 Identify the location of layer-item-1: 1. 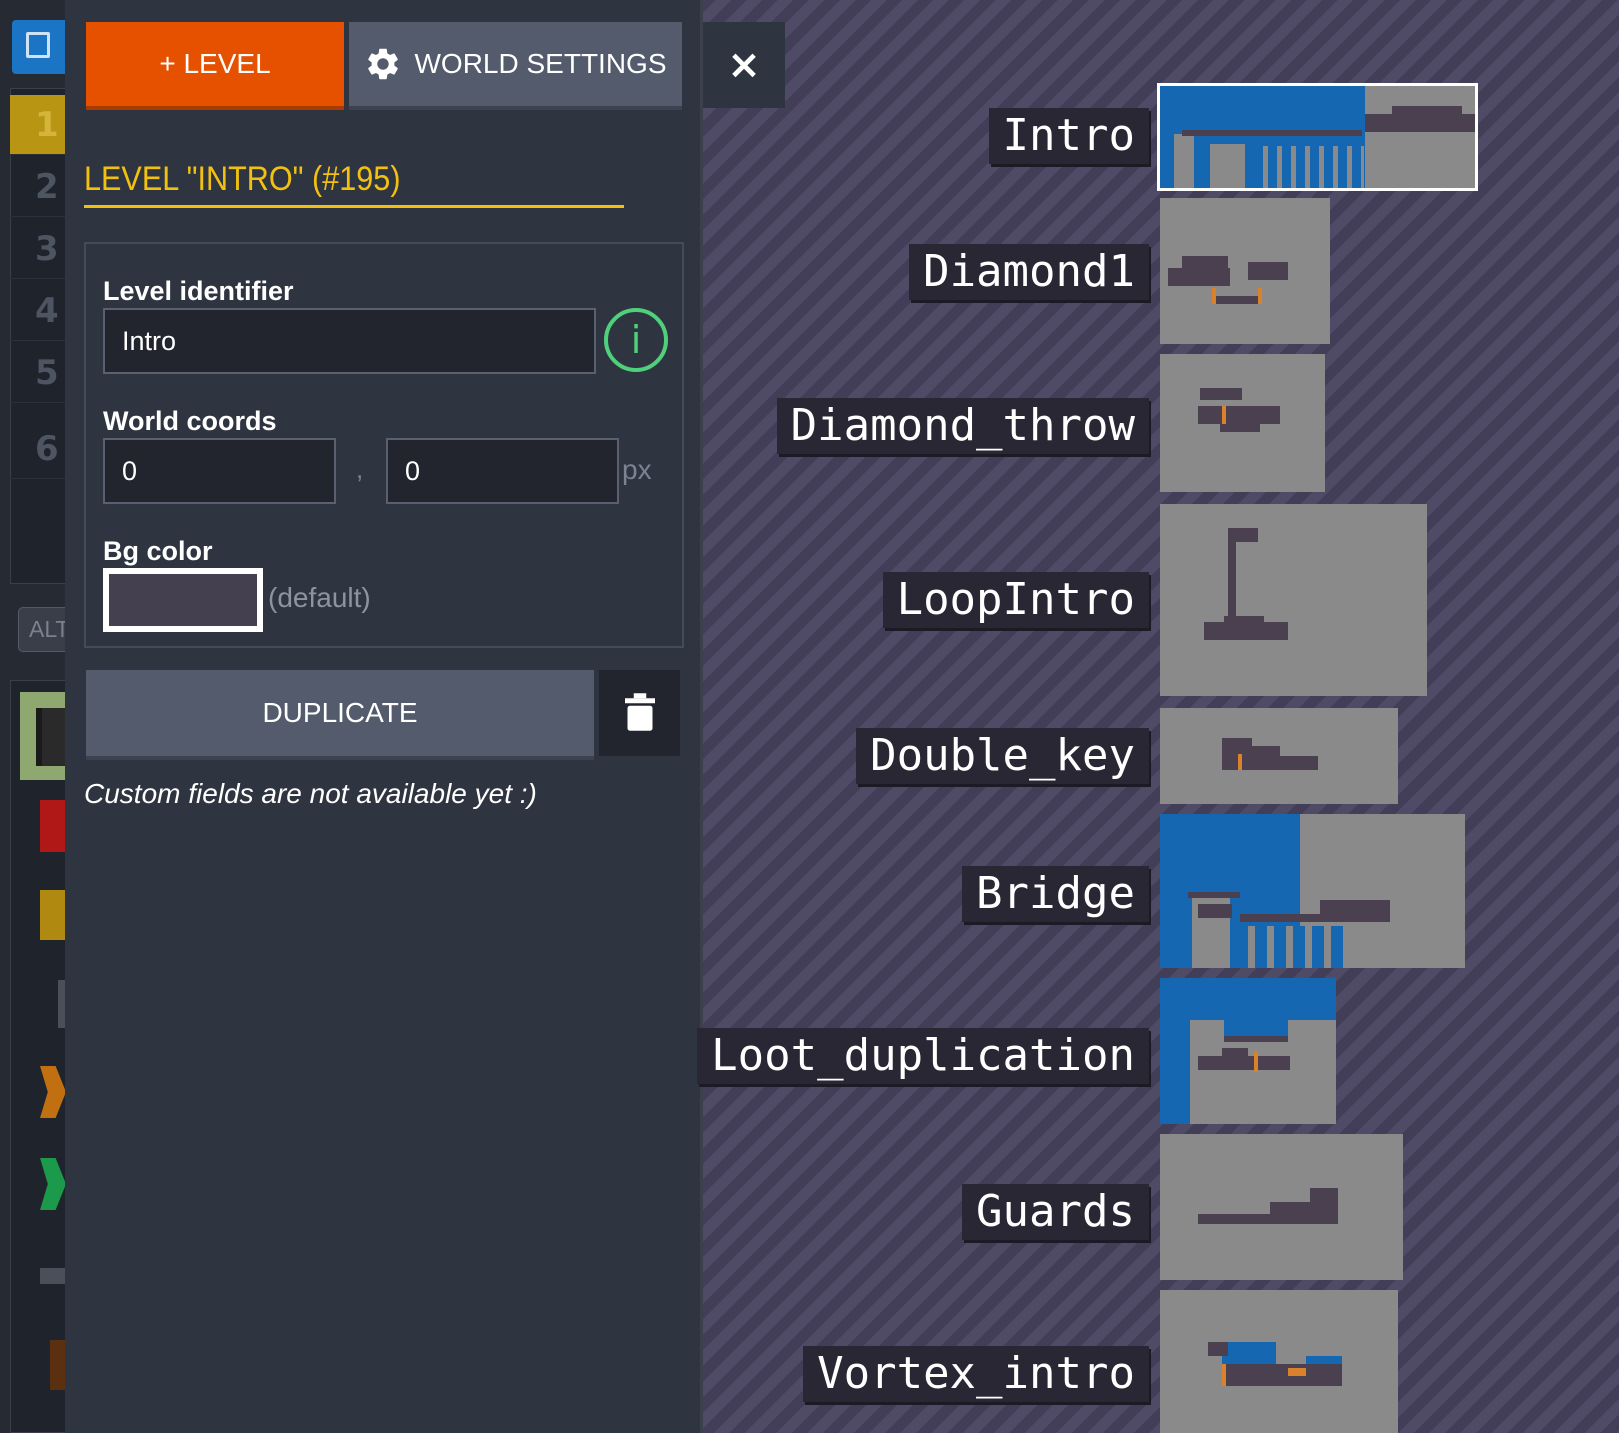
(37, 125).